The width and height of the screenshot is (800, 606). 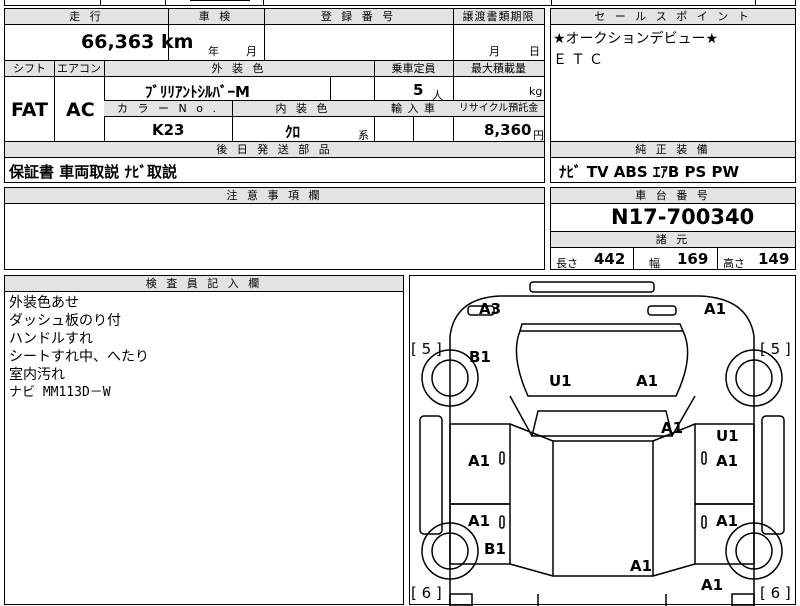 I want to click on later-parts-box: 後 日 発 送 部 品 保証書 車両取説 ﾅﾋﾞ取説, so click(x=274, y=162).